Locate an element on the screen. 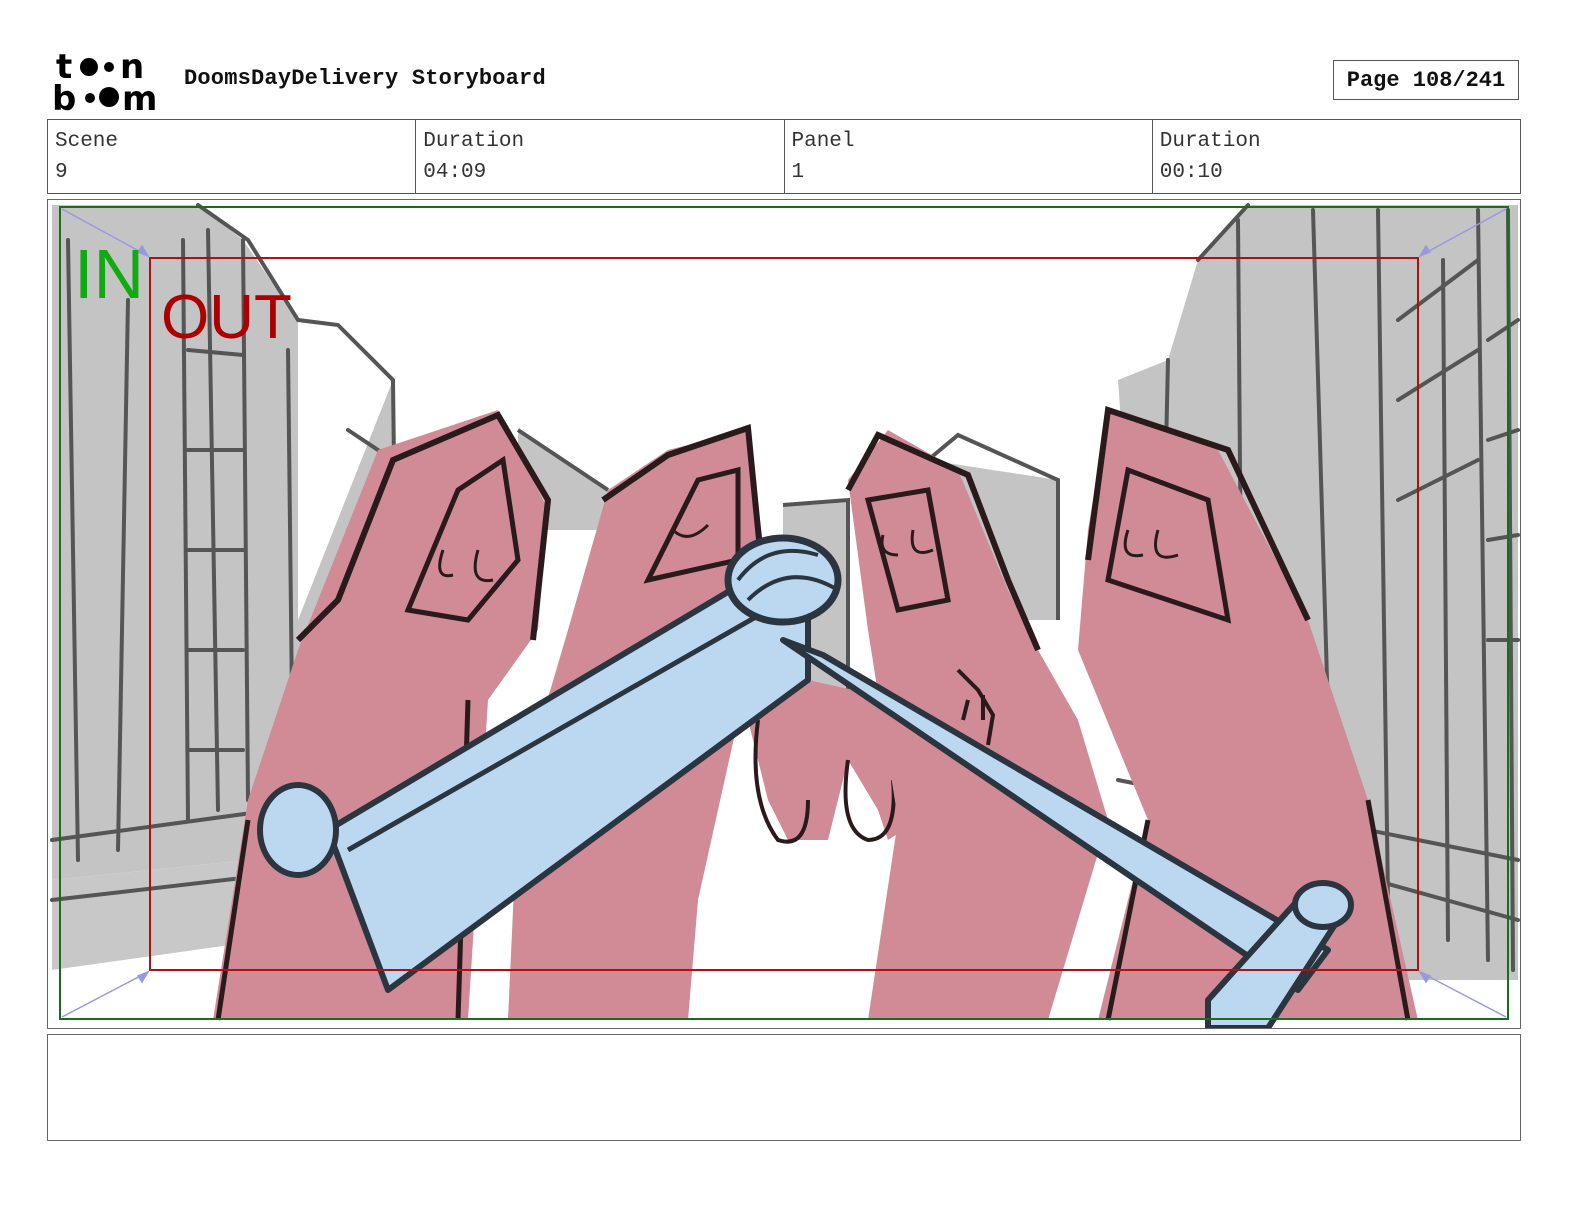  scene-value: 9 is located at coordinates (61, 172).